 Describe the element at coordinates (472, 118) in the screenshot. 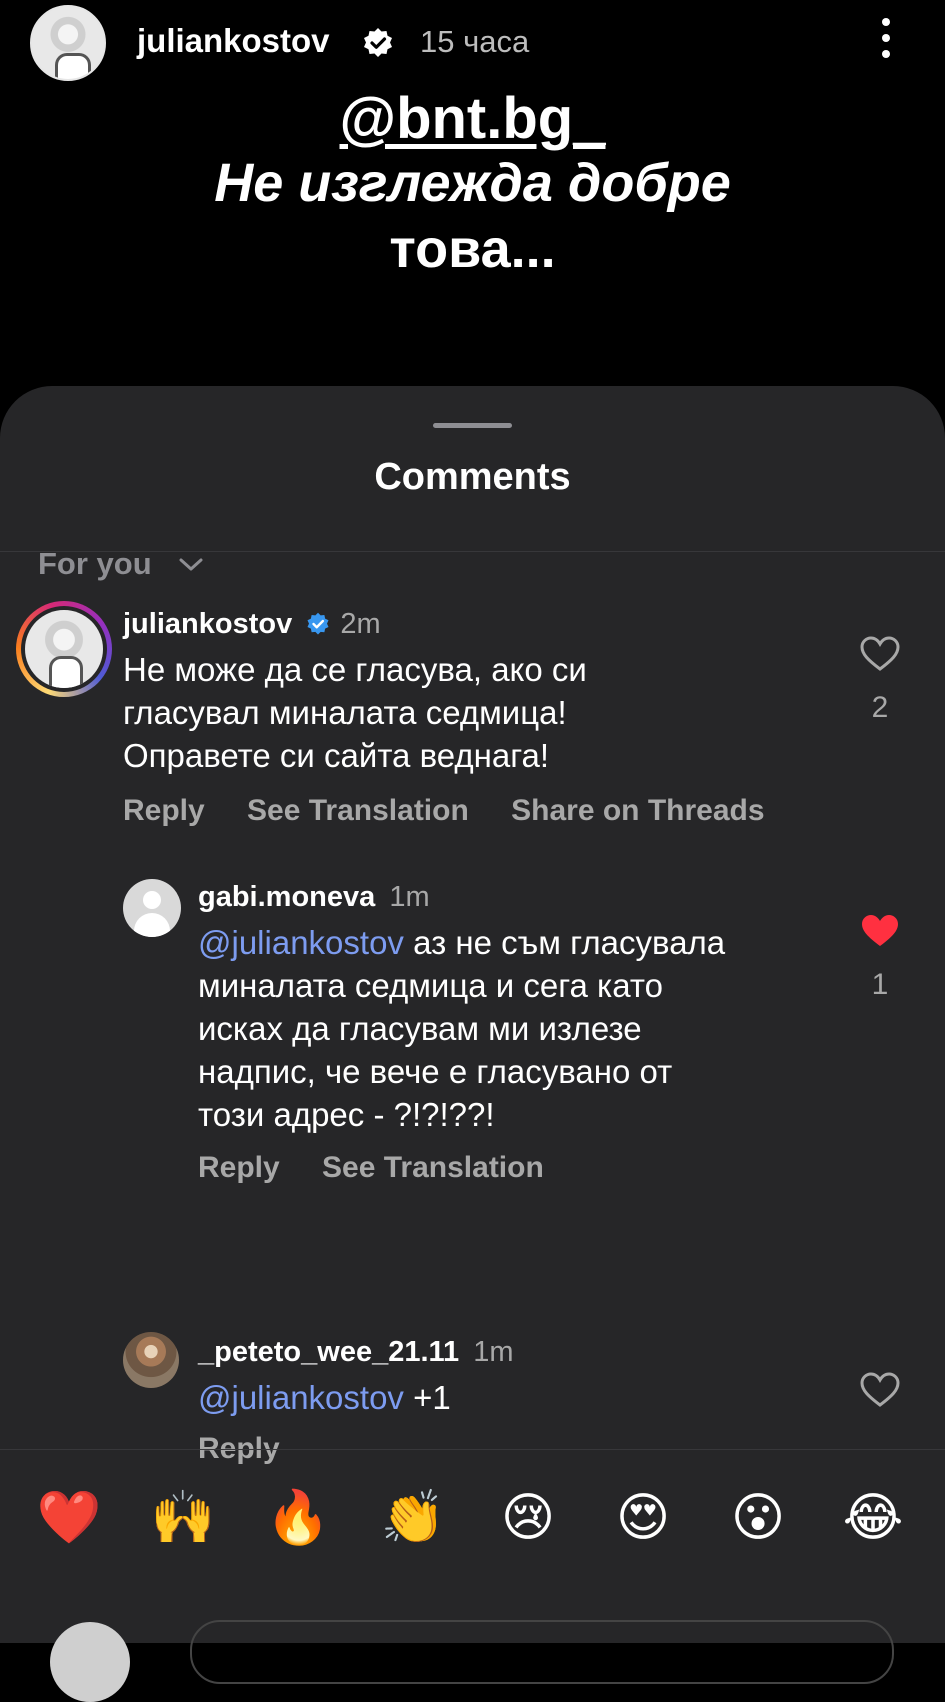

I see `story-mention-sticker: @bnt.bg_` at that location.